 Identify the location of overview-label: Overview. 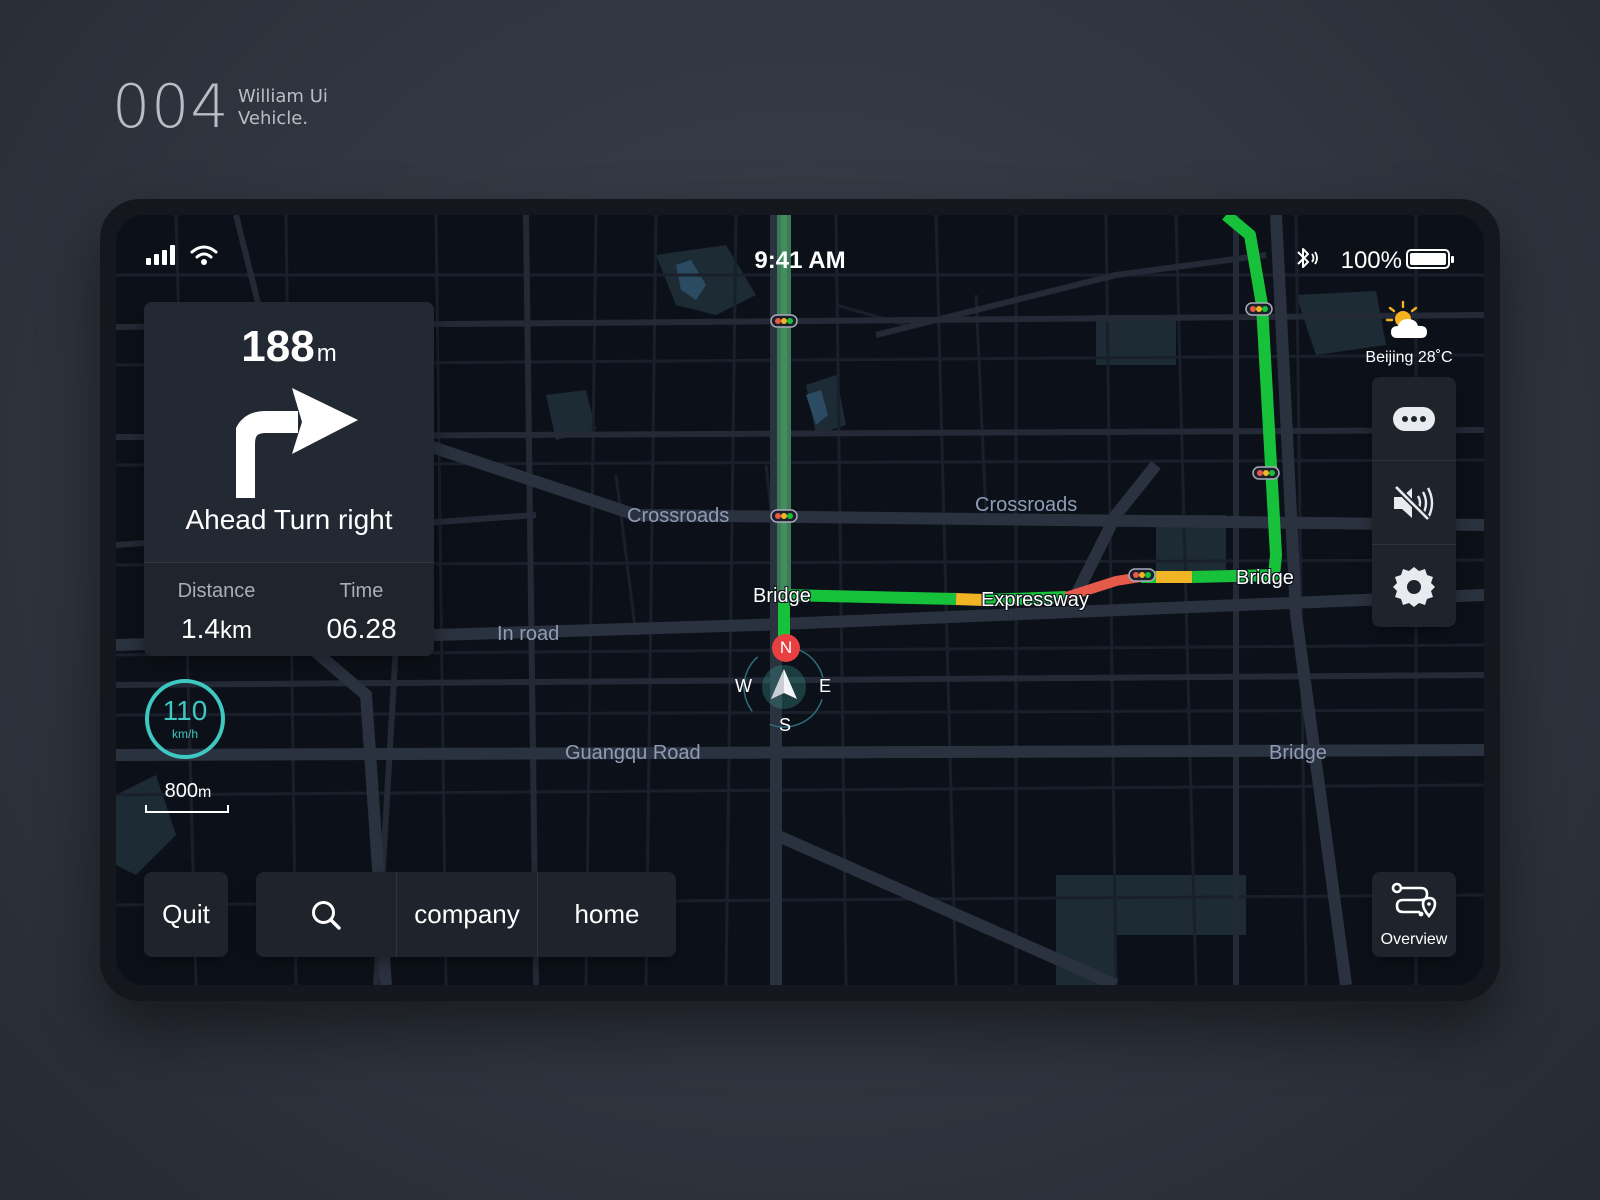
(1414, 939).